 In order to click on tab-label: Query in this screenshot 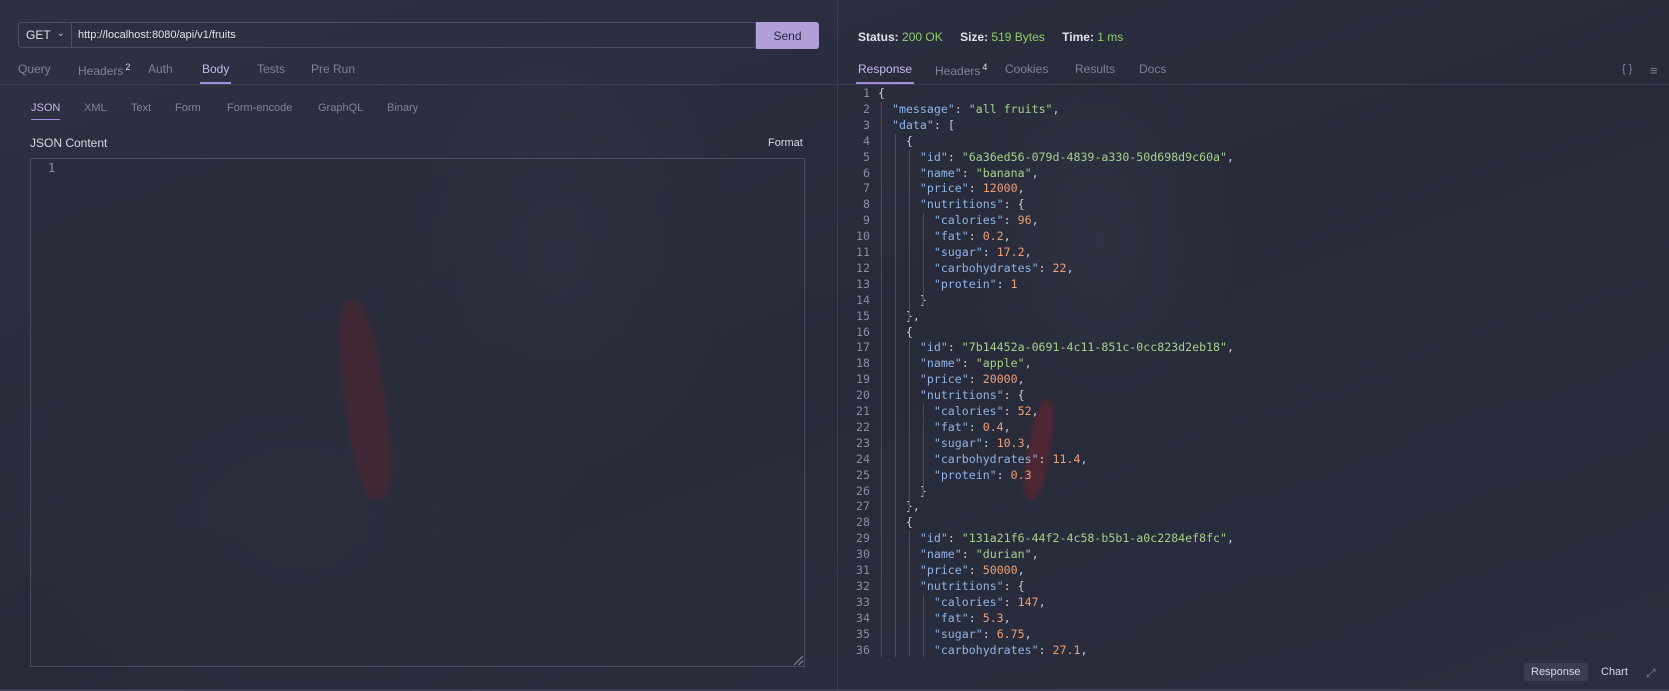, I will do `click(34, 69)`.